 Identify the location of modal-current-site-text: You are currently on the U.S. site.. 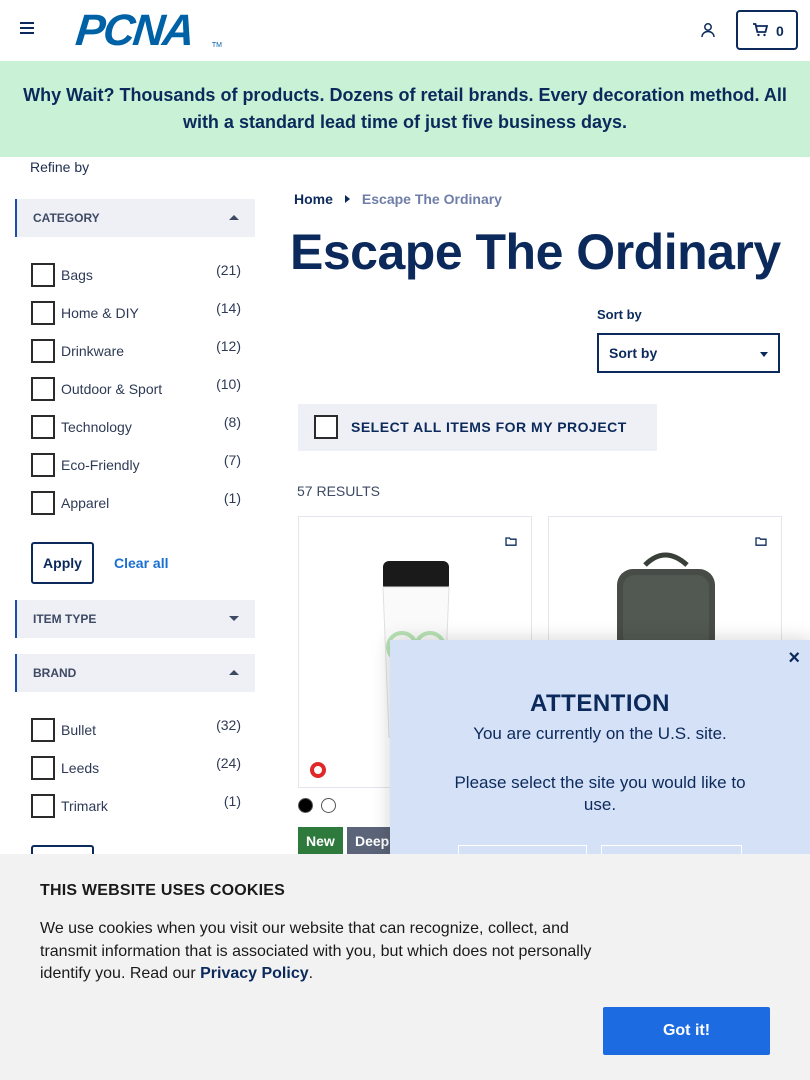
(600, 733).